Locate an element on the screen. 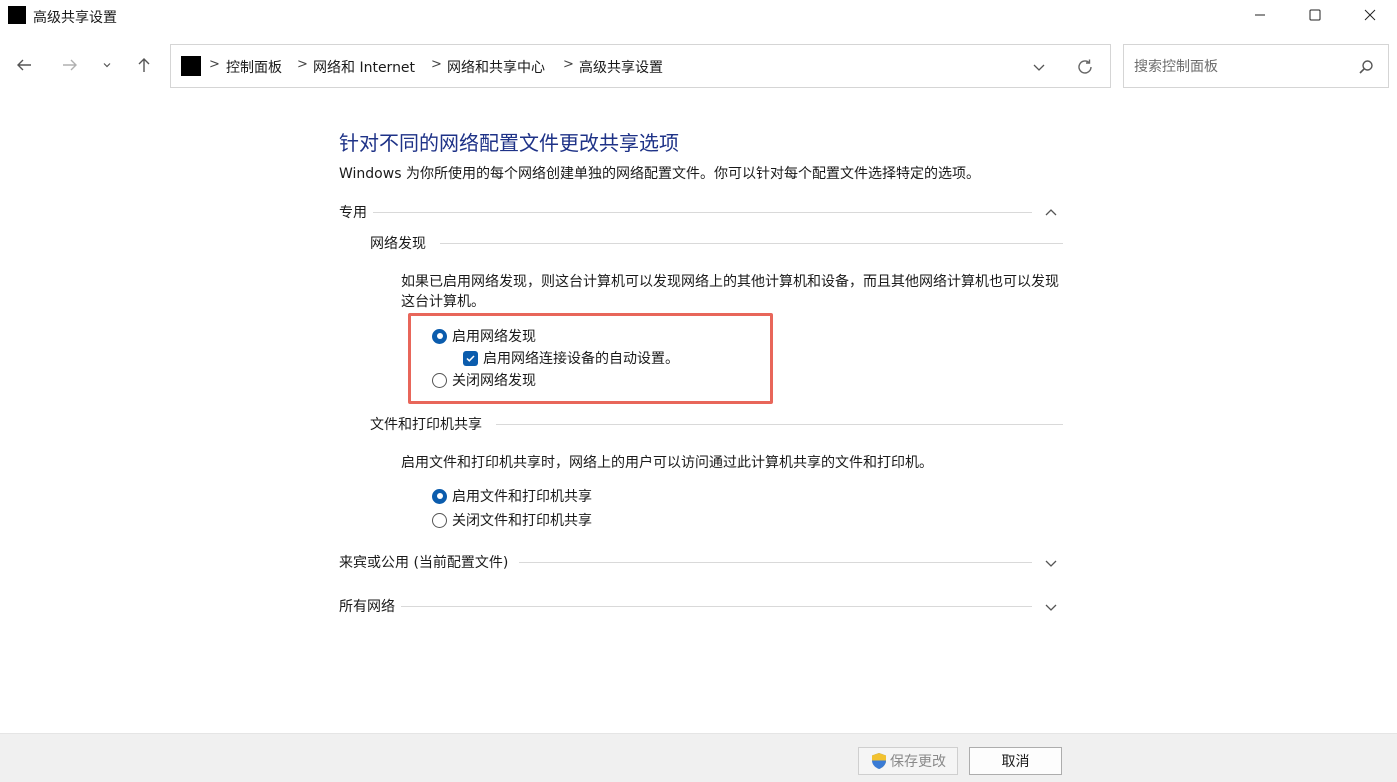 The width and height of the screenshot is (1397, 782). arrow-right-icon is located at coordinates (70, 65).